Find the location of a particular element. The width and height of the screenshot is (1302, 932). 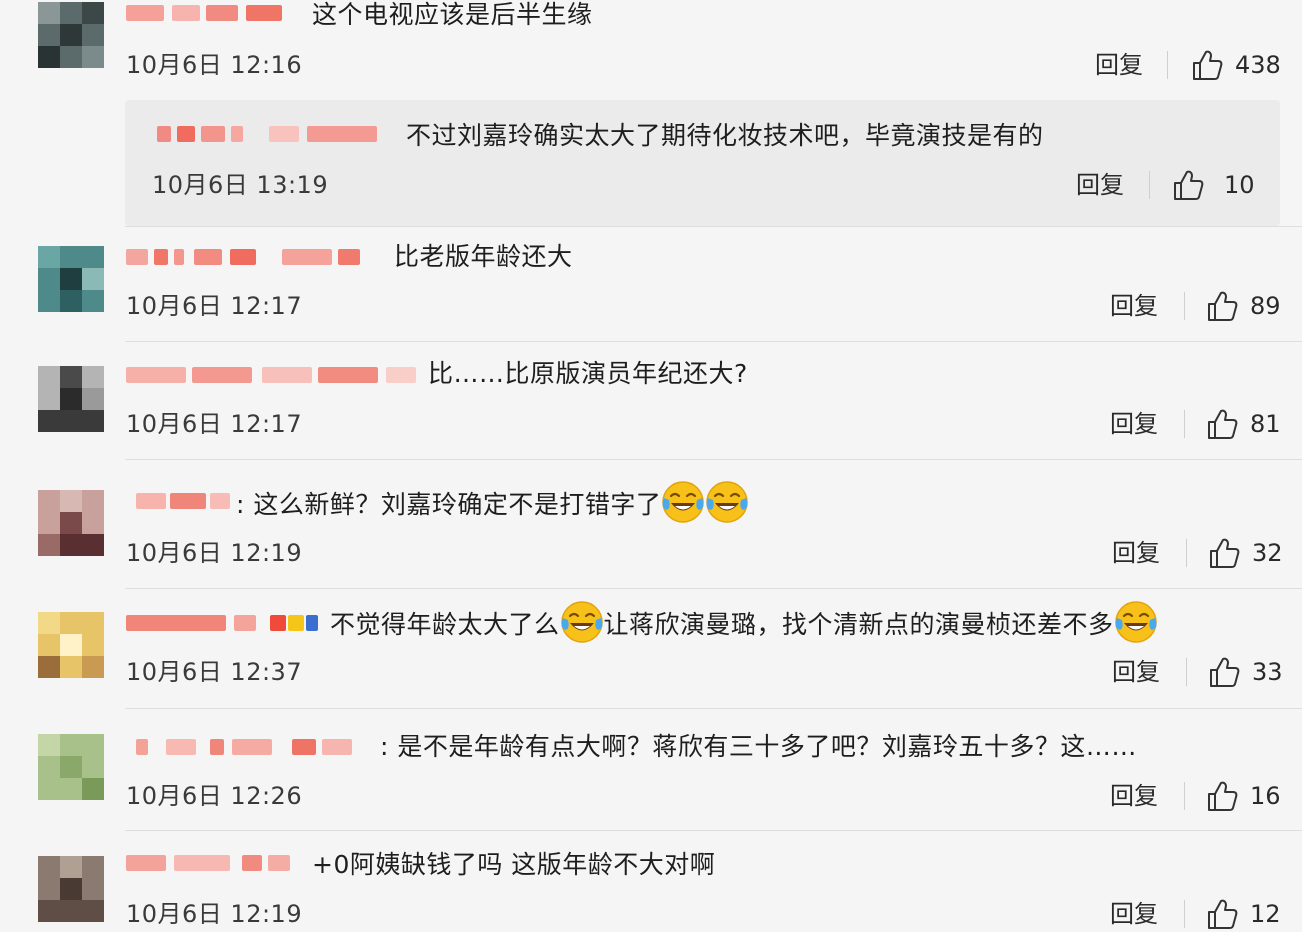

like-count: 89 is located at coordinates (1265, 306).